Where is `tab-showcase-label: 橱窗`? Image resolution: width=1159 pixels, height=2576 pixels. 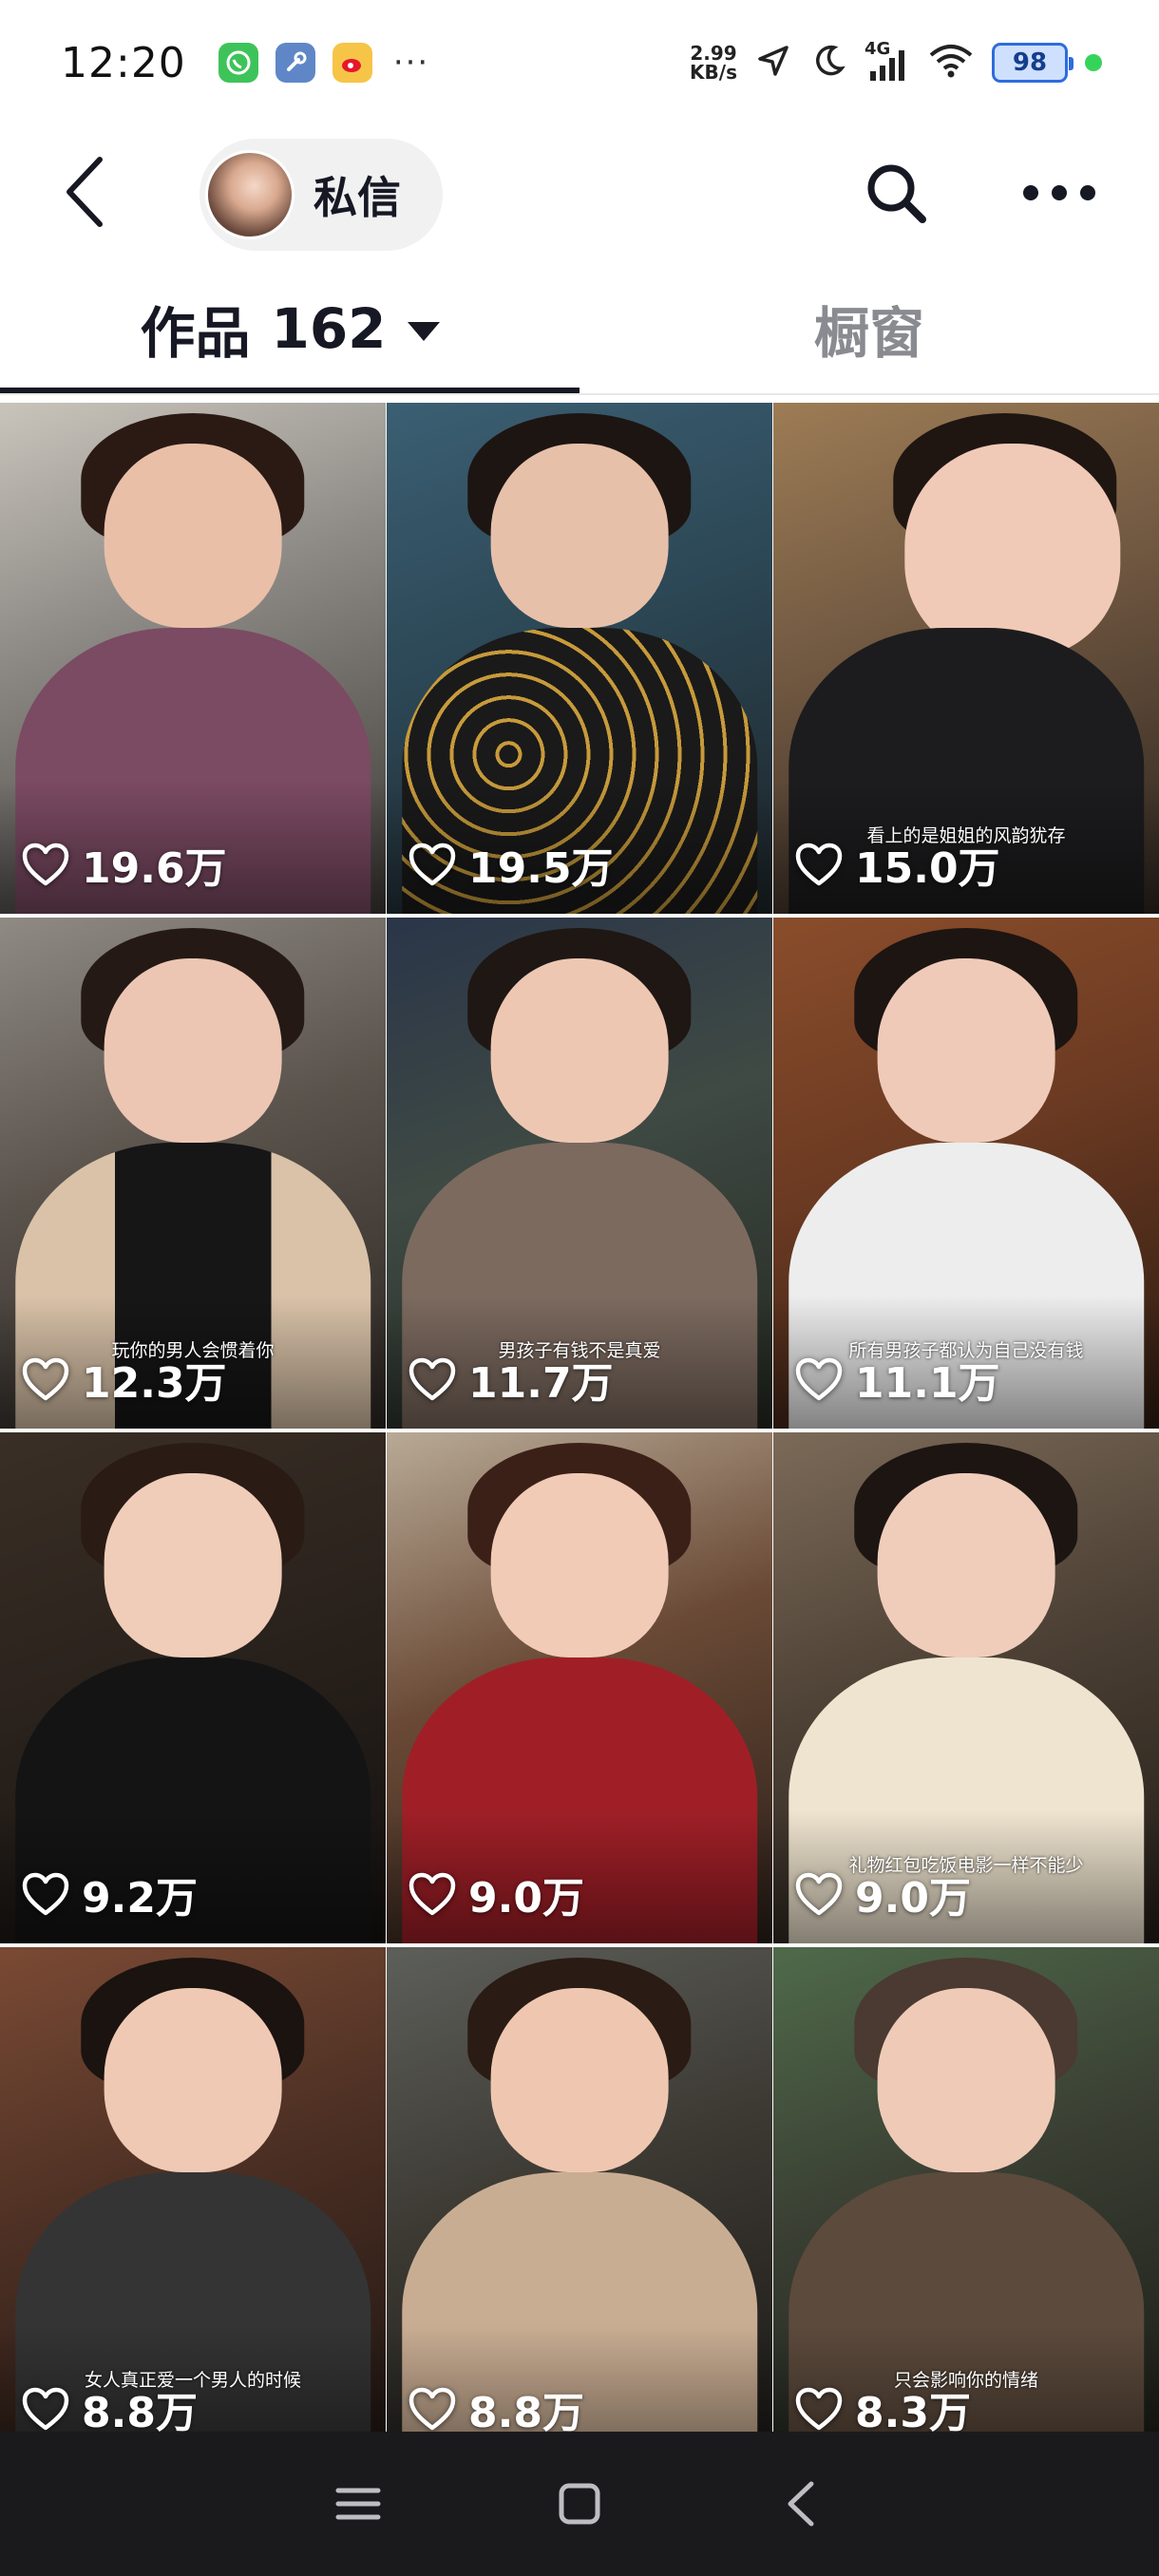
tab-showcase-label: 橱窗 is located at coordinates (868, 333).